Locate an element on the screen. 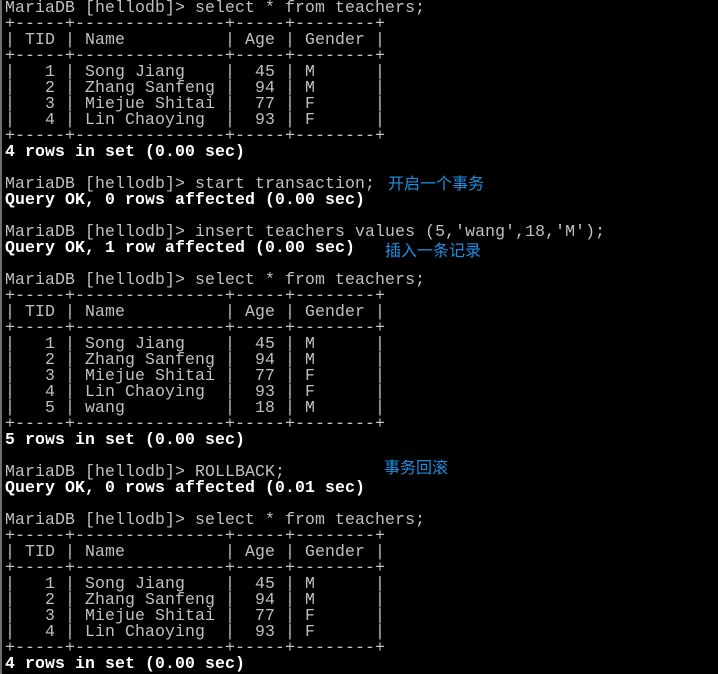 The width and height of the screenshot is (718, 674). result-summary: Query OK, 0 rows affected (0.00 sec) is located at coordinates (185, 199).